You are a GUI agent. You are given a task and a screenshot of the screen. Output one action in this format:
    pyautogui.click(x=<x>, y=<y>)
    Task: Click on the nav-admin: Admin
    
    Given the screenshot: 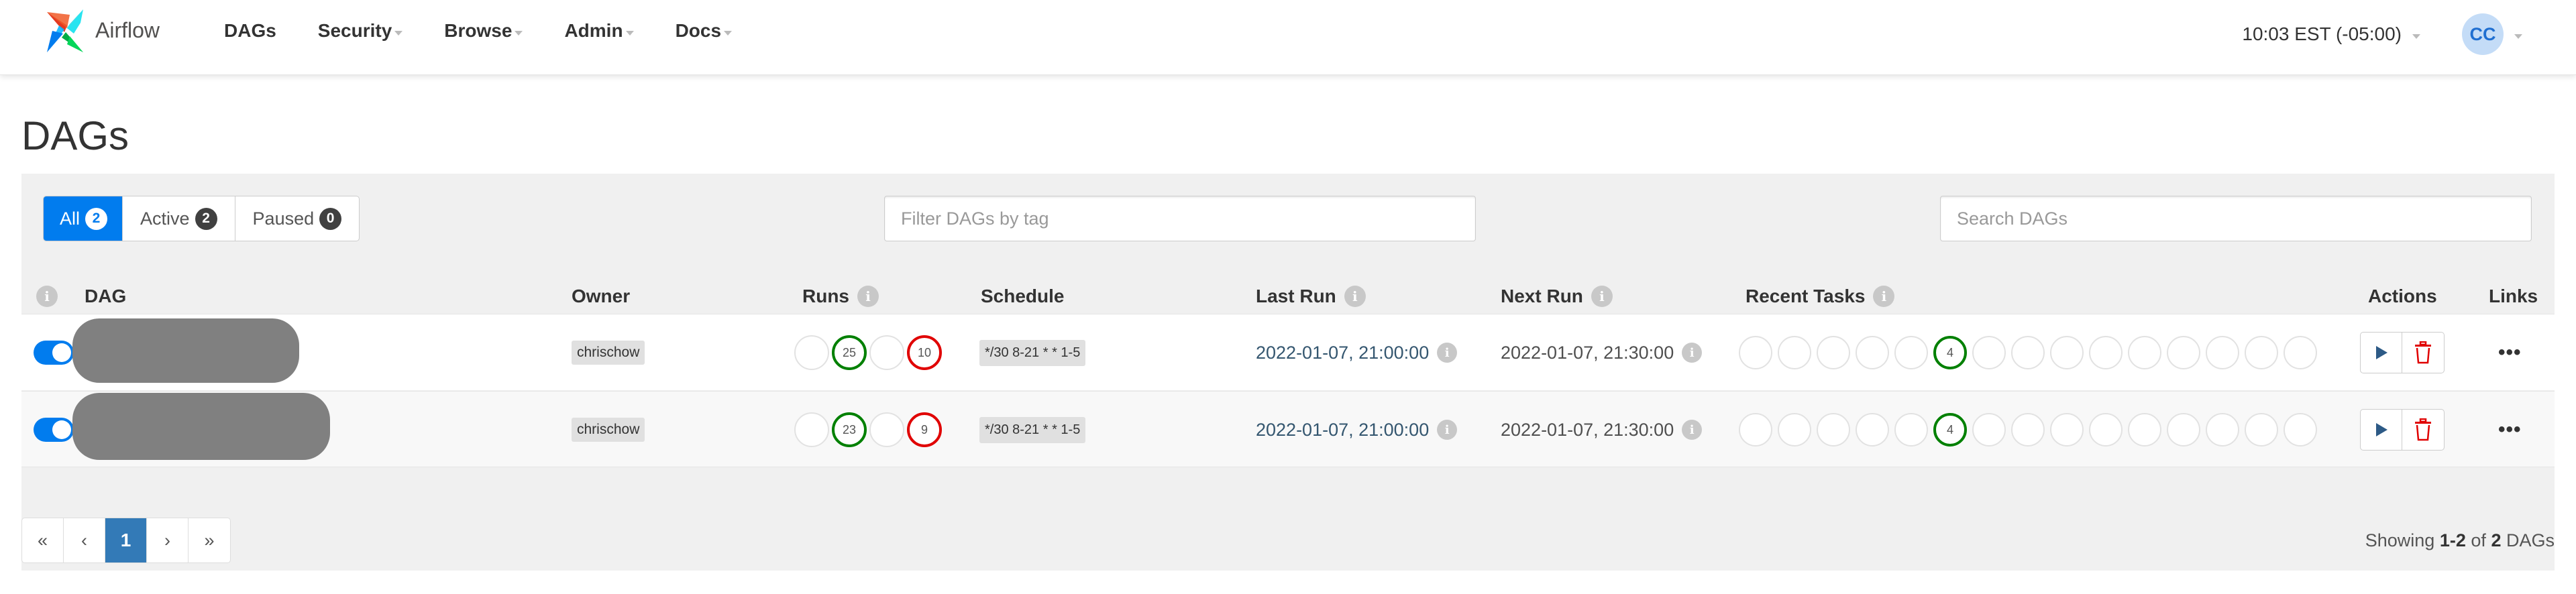 What is the action you would take?
    pyautogui.click(x=599, y=31)
    